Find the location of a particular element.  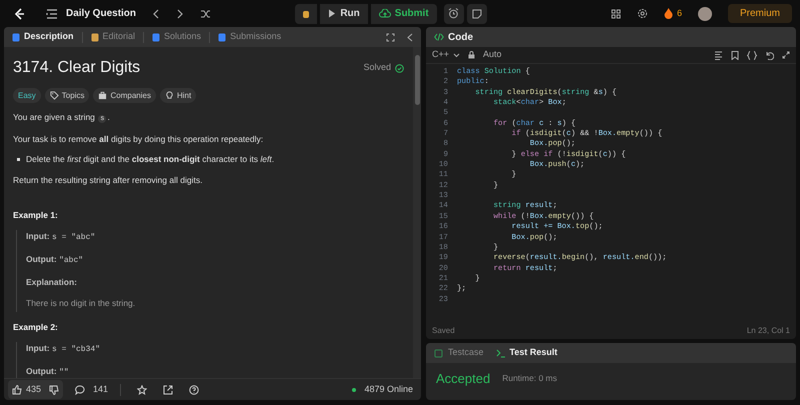

list-icon is located at coordinates (52, 13).